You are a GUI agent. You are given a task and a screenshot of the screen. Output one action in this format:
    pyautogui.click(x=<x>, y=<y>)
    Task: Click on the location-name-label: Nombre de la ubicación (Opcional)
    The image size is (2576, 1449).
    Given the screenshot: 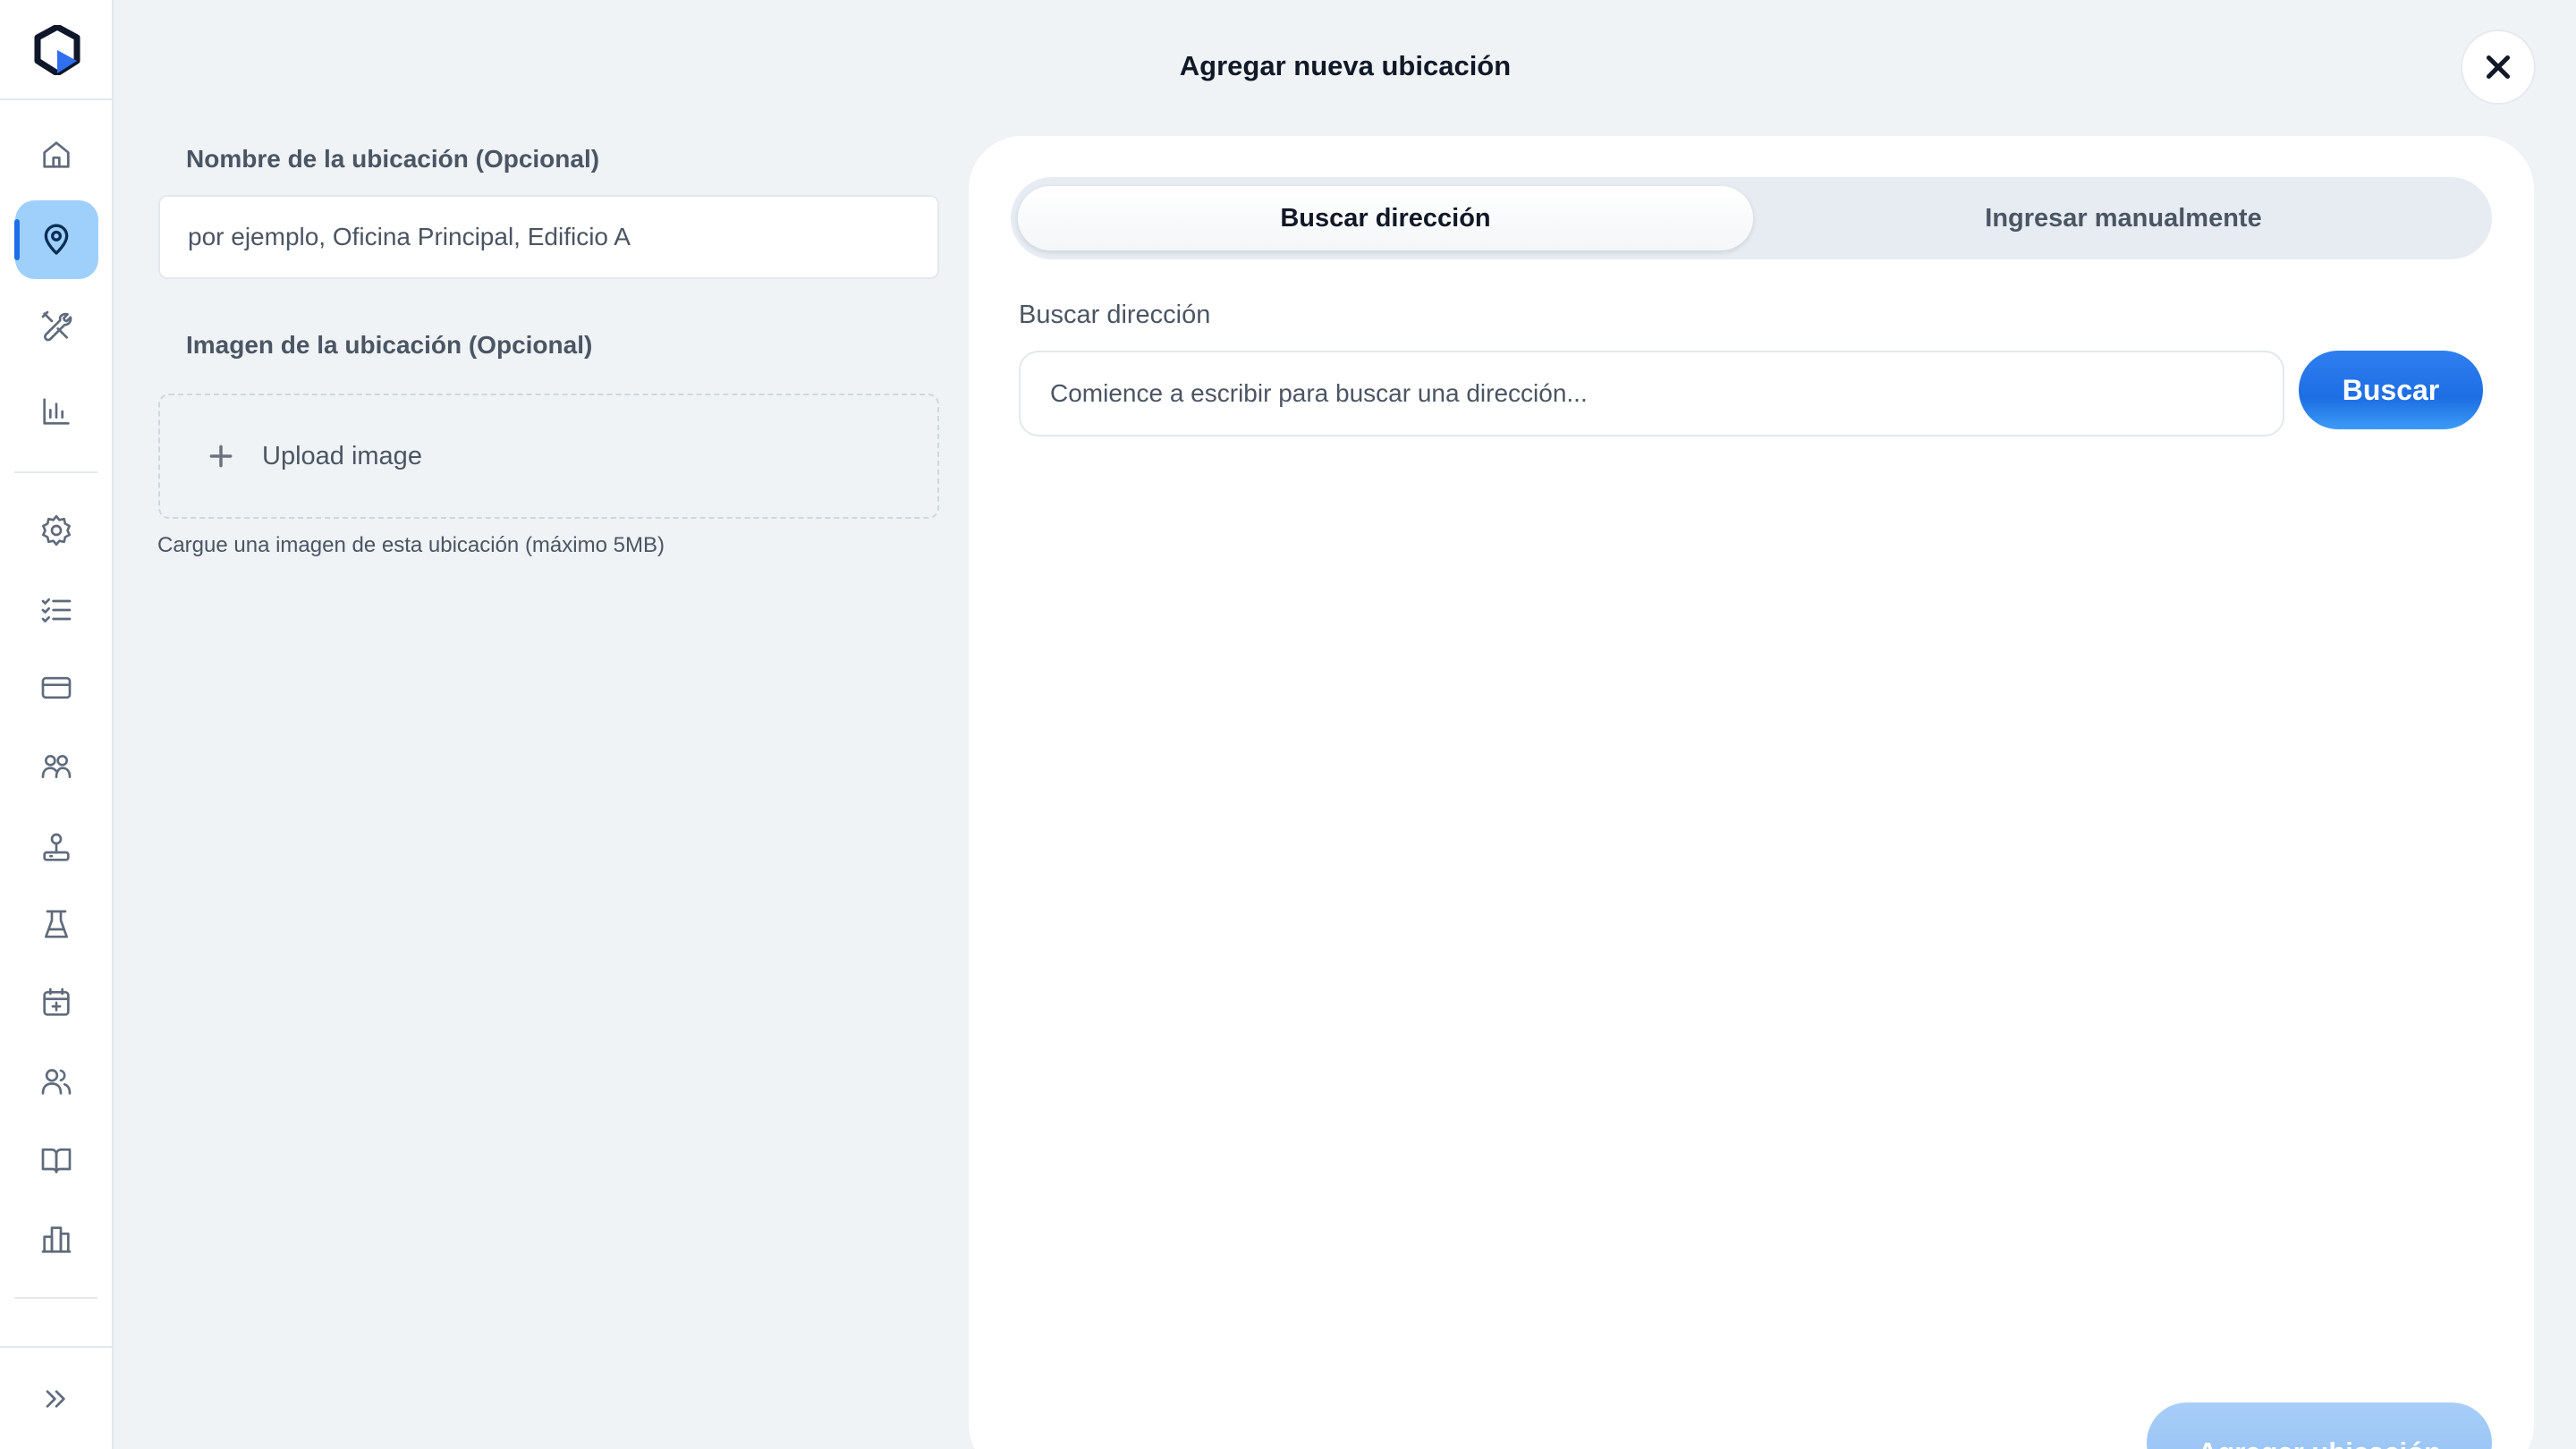 What is the action you would take?
    pyautogui.click(x=393, y=159)
    